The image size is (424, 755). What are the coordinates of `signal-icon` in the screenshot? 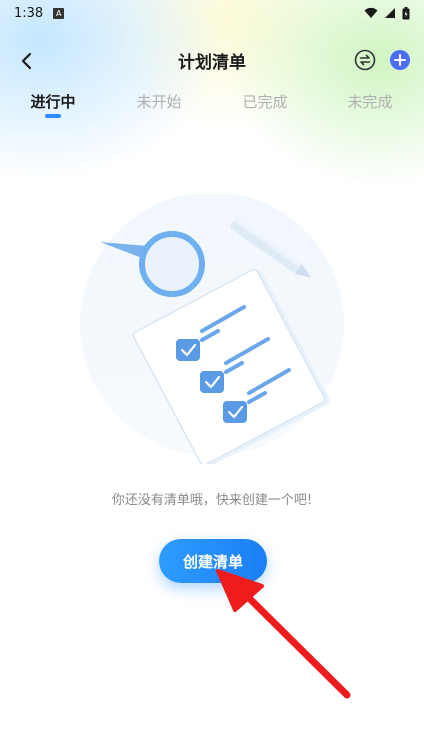 It's located at (390, 13).